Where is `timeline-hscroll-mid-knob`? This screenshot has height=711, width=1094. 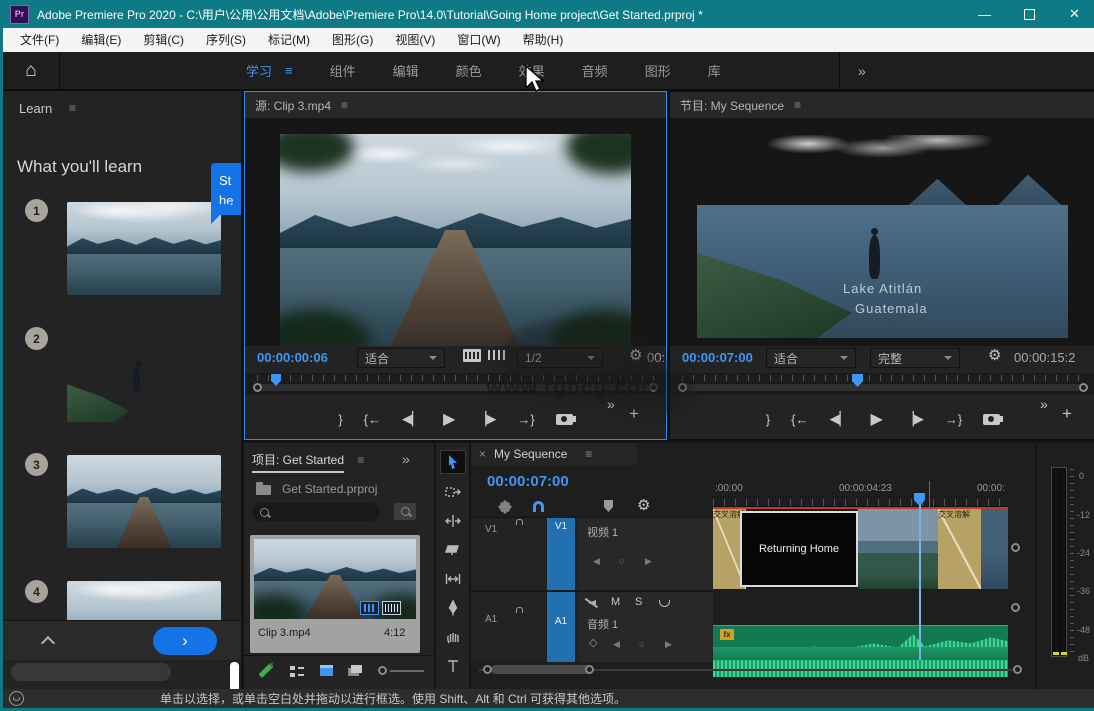 timeline-hscroll-mid-knob is located at coordinates (589, 669).